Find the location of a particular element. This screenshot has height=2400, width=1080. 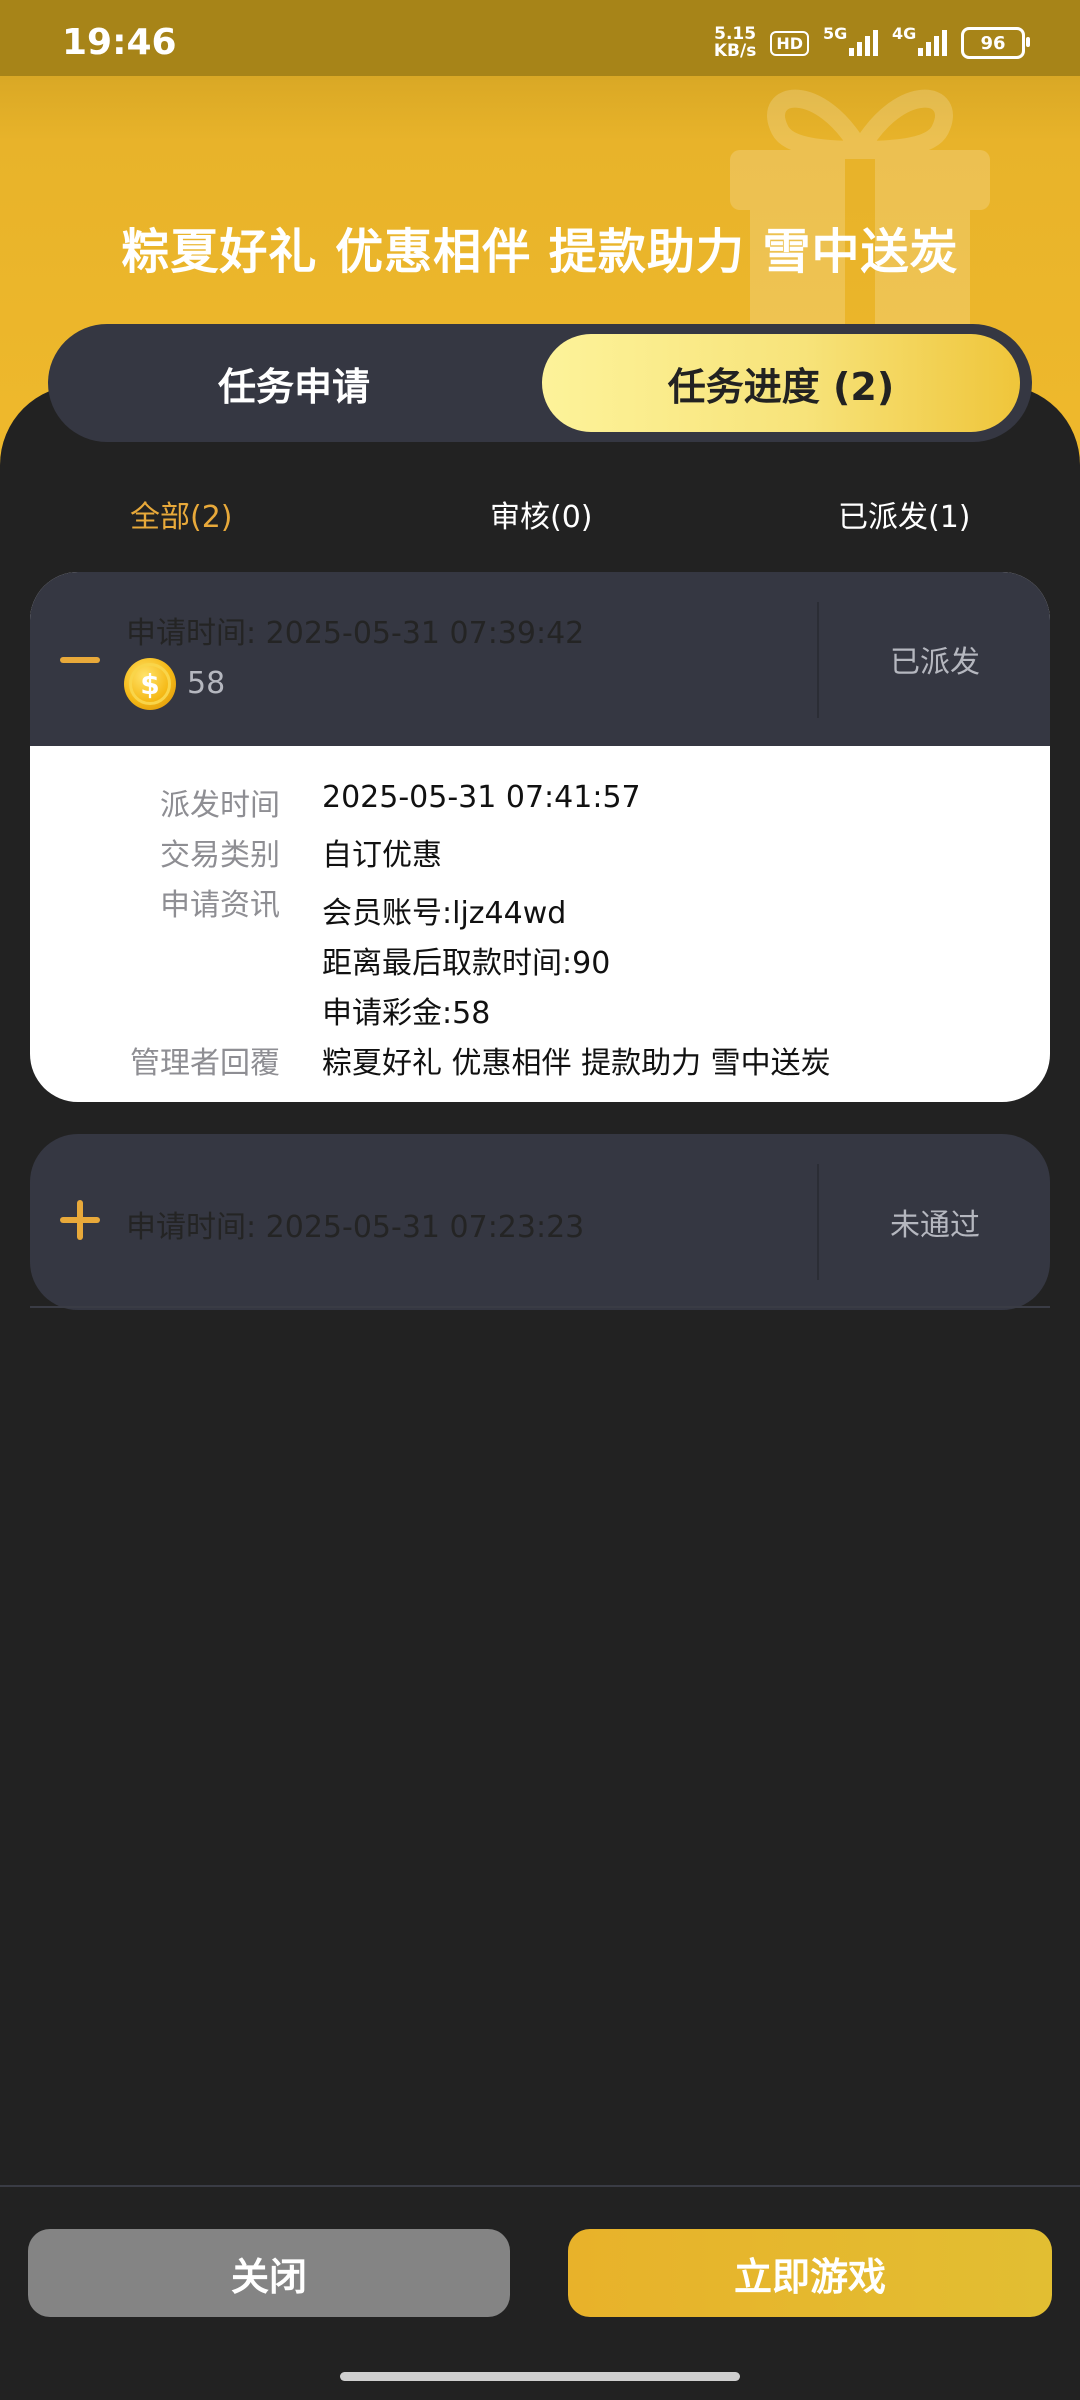

apply-info-label: 申请资讯 is located at coordinates (220, 905).